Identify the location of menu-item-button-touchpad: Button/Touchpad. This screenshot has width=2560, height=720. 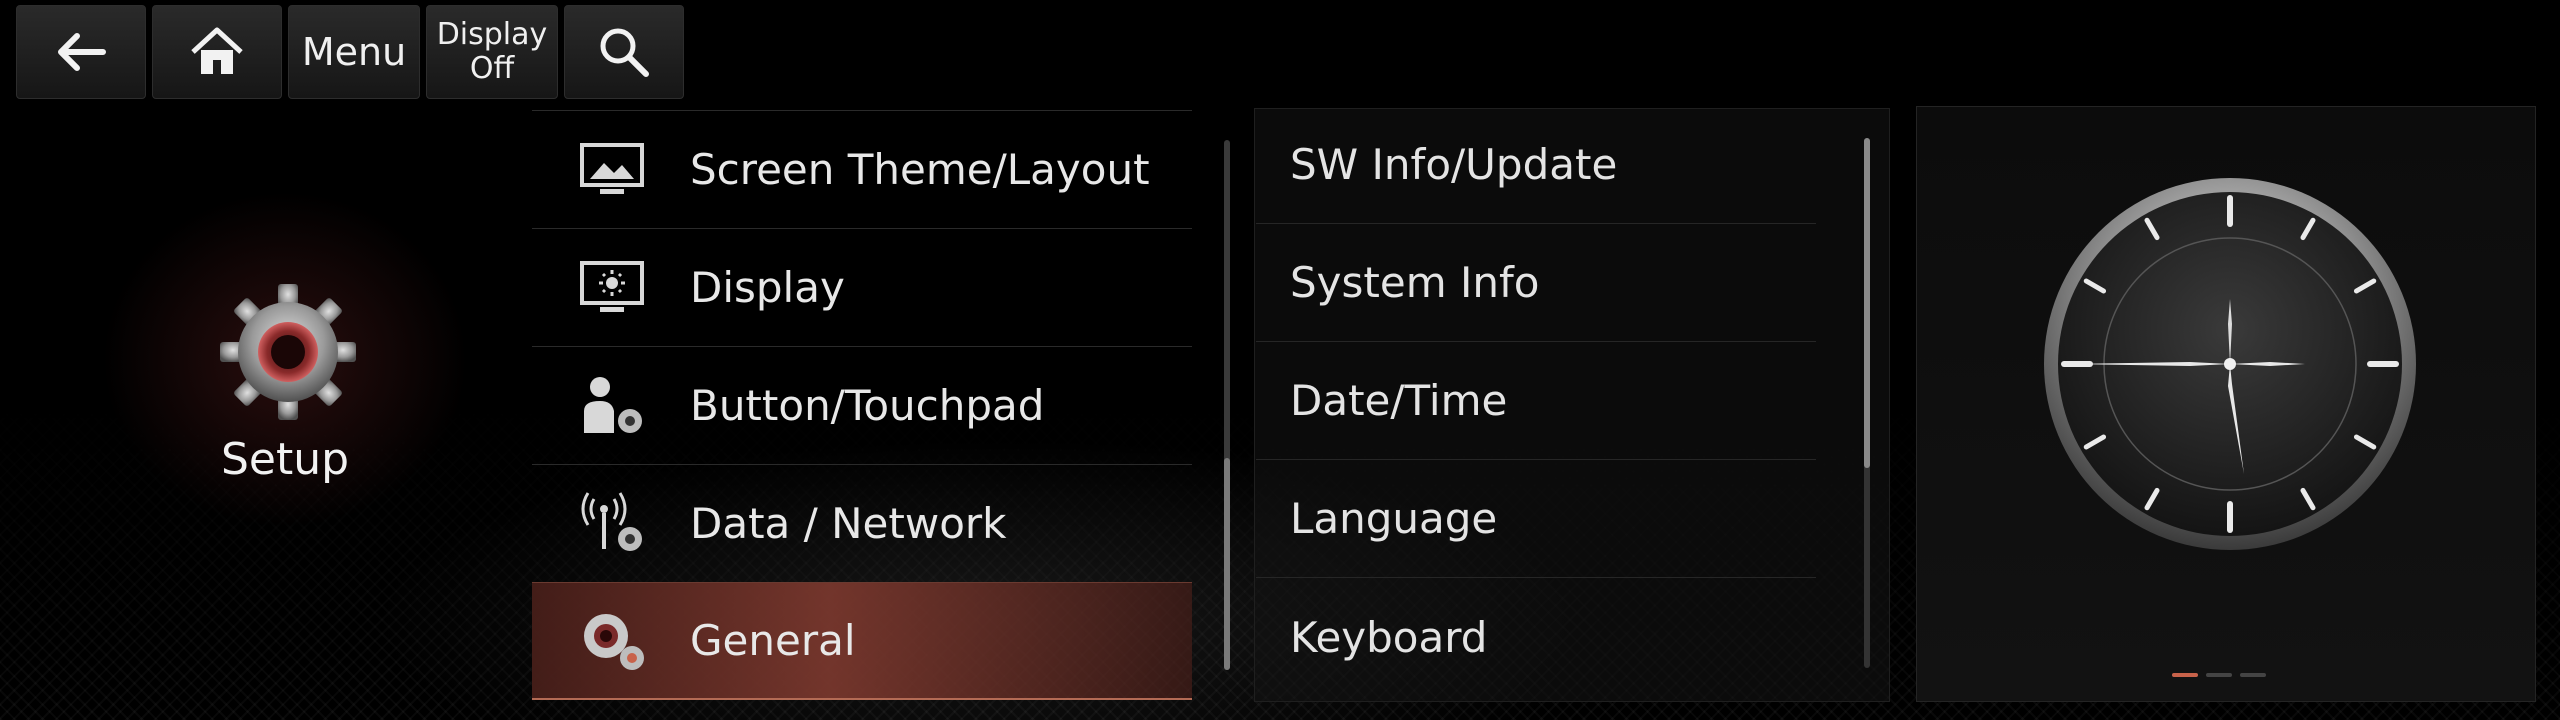
(862, 405).